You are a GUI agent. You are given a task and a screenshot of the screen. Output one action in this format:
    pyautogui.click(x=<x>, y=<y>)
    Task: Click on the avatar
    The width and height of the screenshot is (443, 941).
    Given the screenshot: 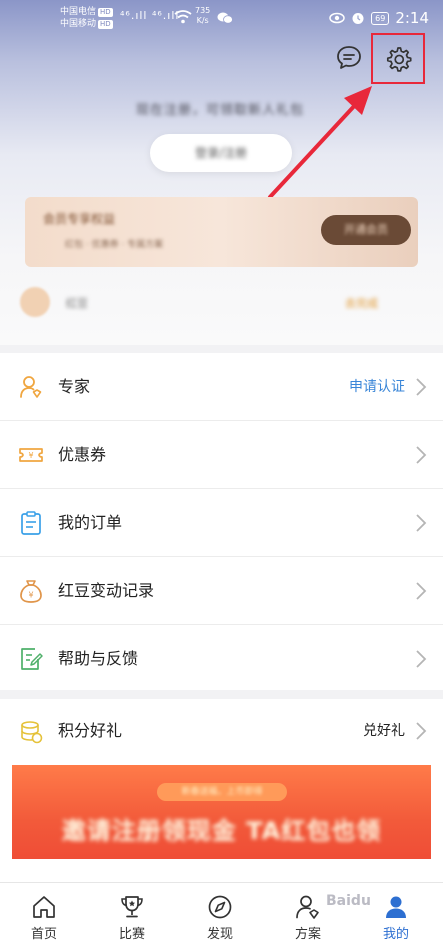 What is the action you would take?
    pyautogui.click(x=35, y=302)
    